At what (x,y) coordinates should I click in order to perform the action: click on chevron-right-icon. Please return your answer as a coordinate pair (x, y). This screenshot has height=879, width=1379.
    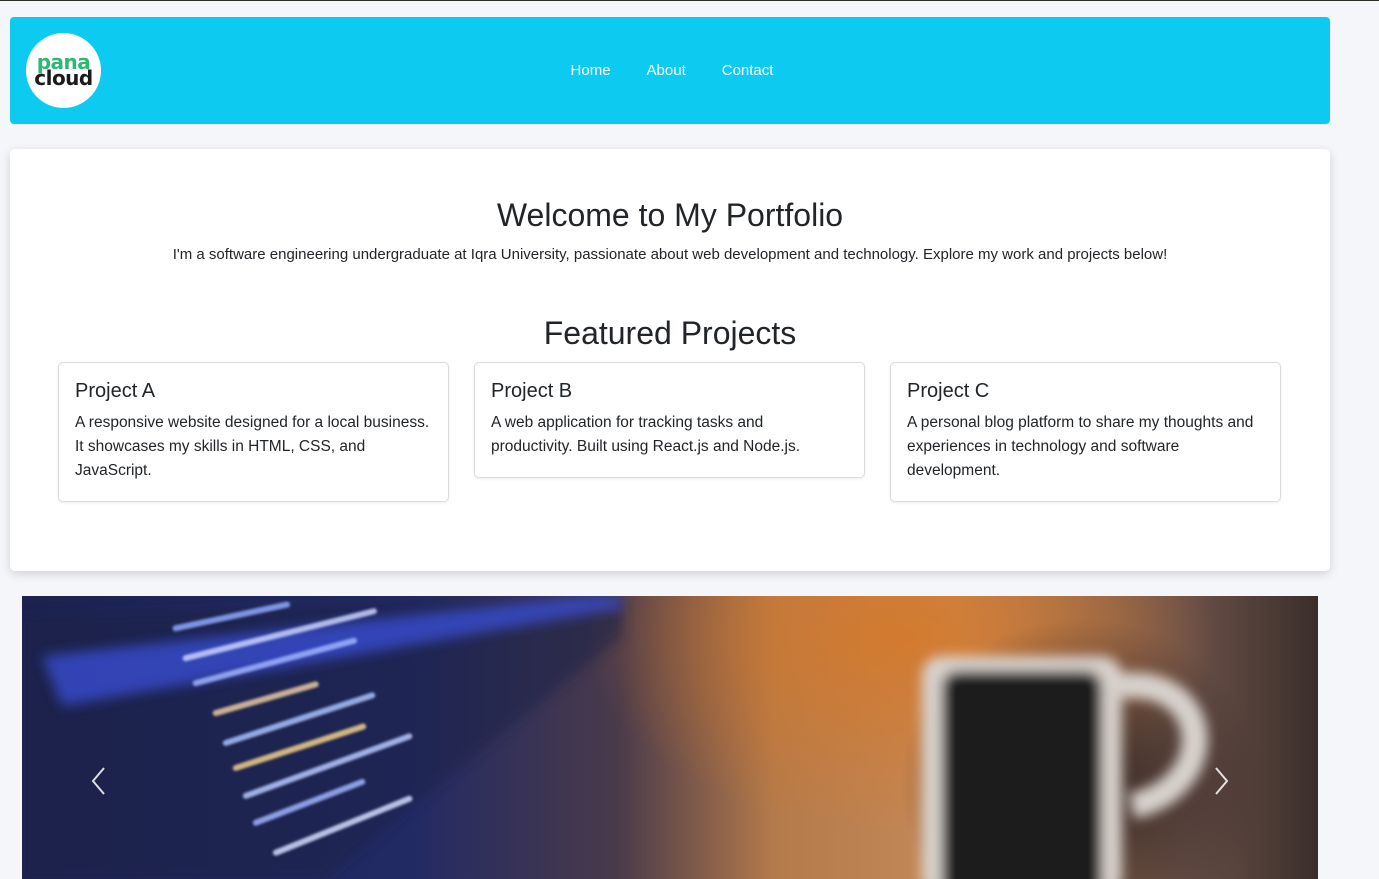
    Looking at the image, I should click on (1222, 781).